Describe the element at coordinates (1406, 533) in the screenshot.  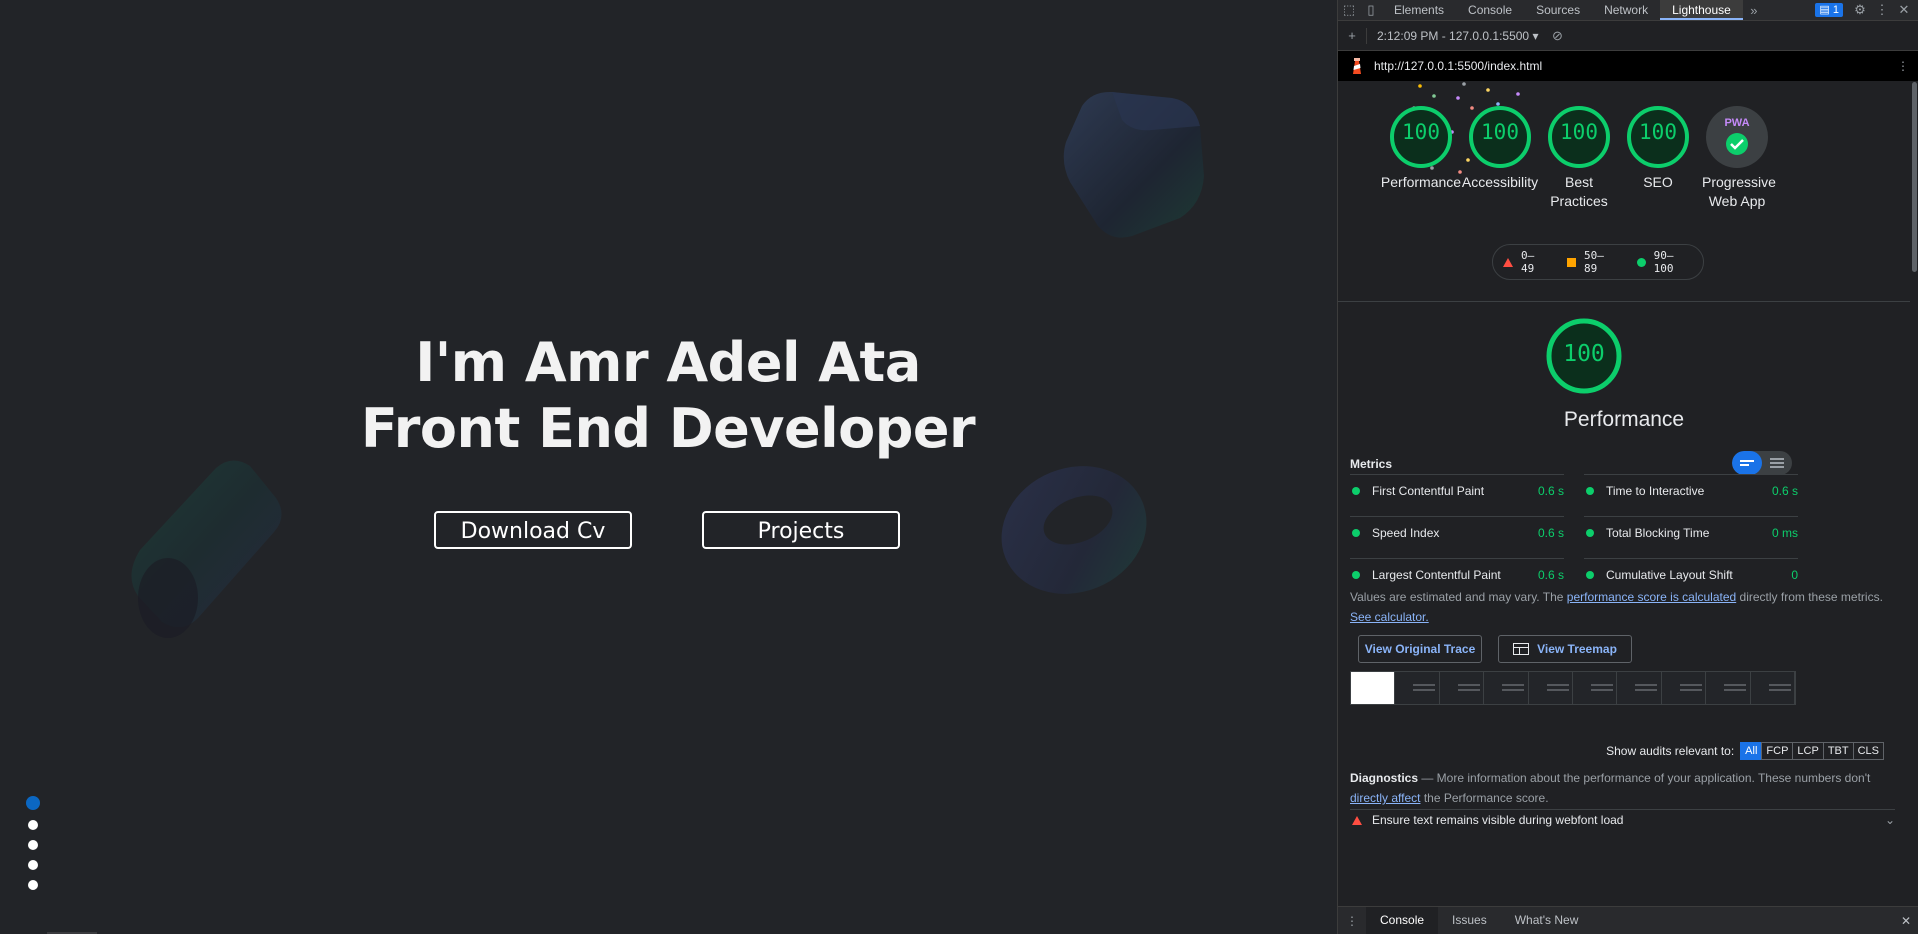
I see `metric-name: Speed Index` at that location.